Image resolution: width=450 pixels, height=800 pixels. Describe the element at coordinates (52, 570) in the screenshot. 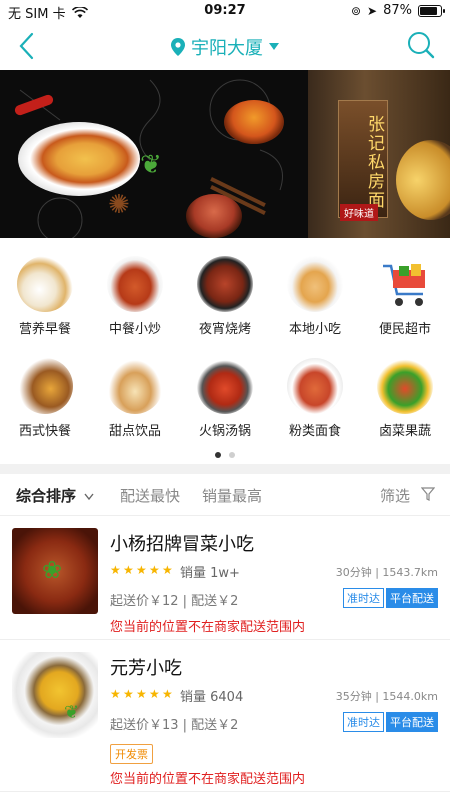

I see `herb-garnish-image: ❀` at that location.